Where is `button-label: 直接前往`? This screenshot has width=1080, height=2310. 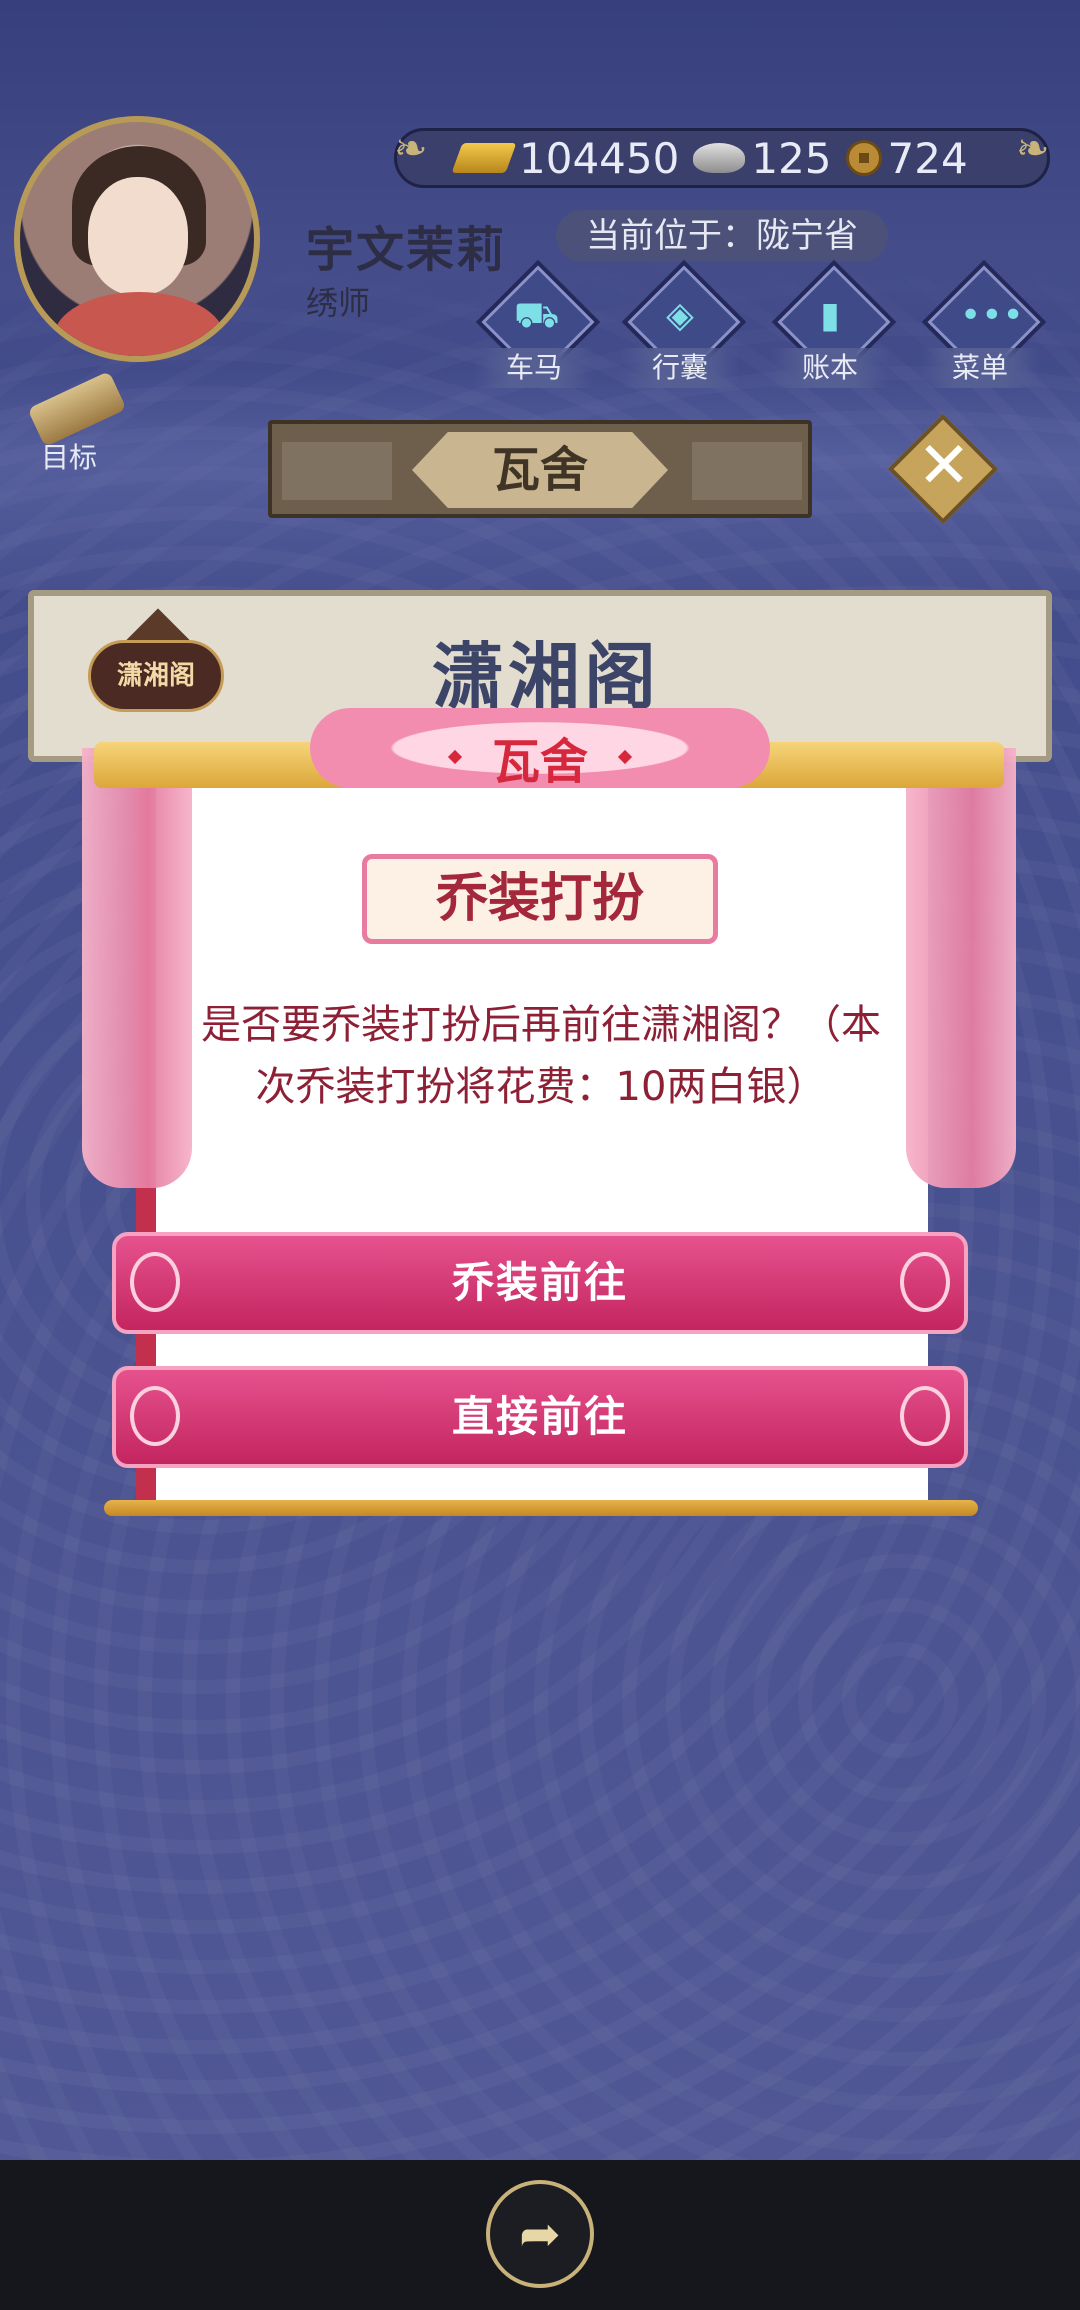 button-label: 直接前往 is located at coordinates (539, 1416).